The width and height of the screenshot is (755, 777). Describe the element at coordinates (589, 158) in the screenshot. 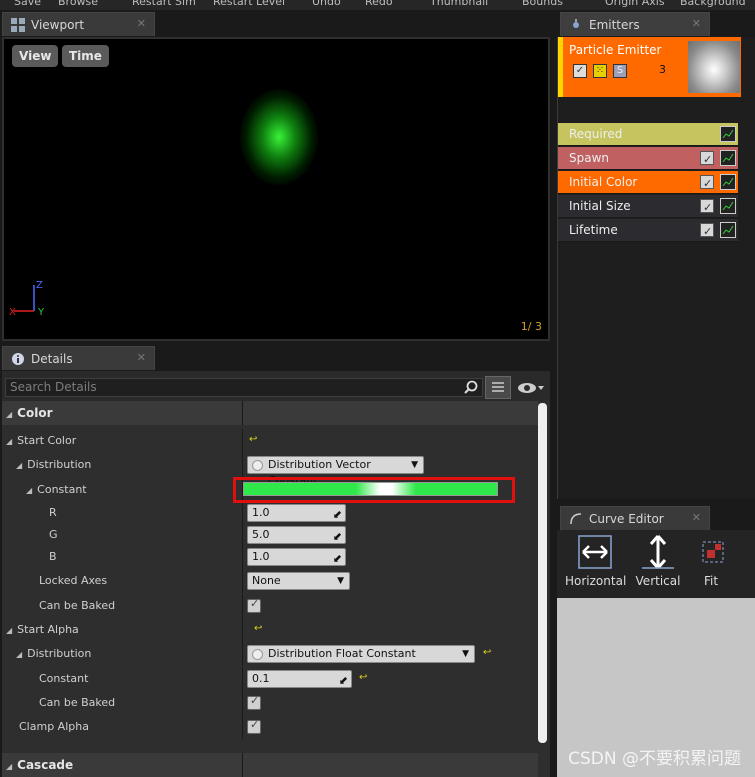

I see `module-label: Spawn` at that location.